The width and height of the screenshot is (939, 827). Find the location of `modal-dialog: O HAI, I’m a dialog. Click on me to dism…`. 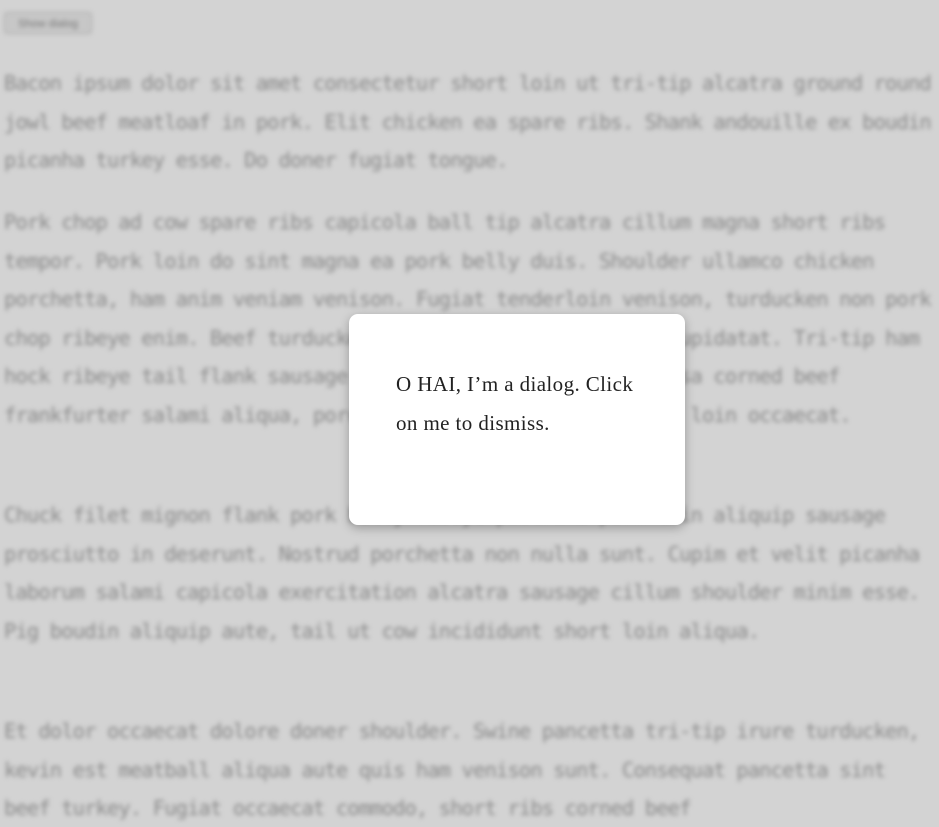

modal-dialog: O HAI, I’m a dialog. Click on me to dism… is located at coordinates (517, 419).